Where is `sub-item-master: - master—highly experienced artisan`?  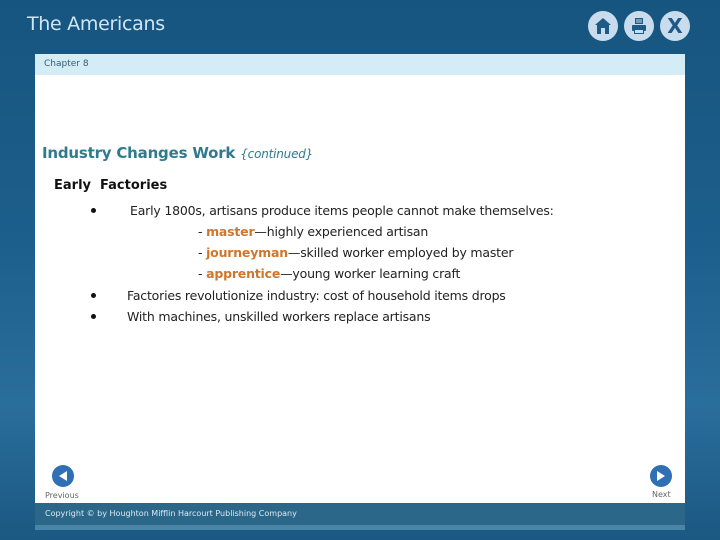
sub-item-master: - master—highly experienced artisan is located at coordinates (313, 231).